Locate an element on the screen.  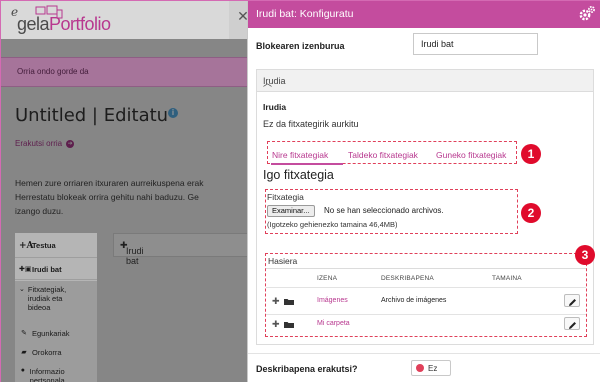
show-description-row: Deskribapena erakutsi? Ez is located at coordinates (424, 367).